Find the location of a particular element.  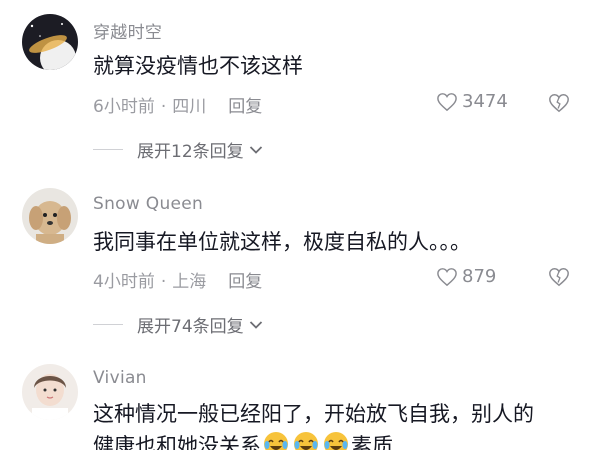

comment-meta: 4小时前 · 上海 回复 is located at coordinates (177, 279).